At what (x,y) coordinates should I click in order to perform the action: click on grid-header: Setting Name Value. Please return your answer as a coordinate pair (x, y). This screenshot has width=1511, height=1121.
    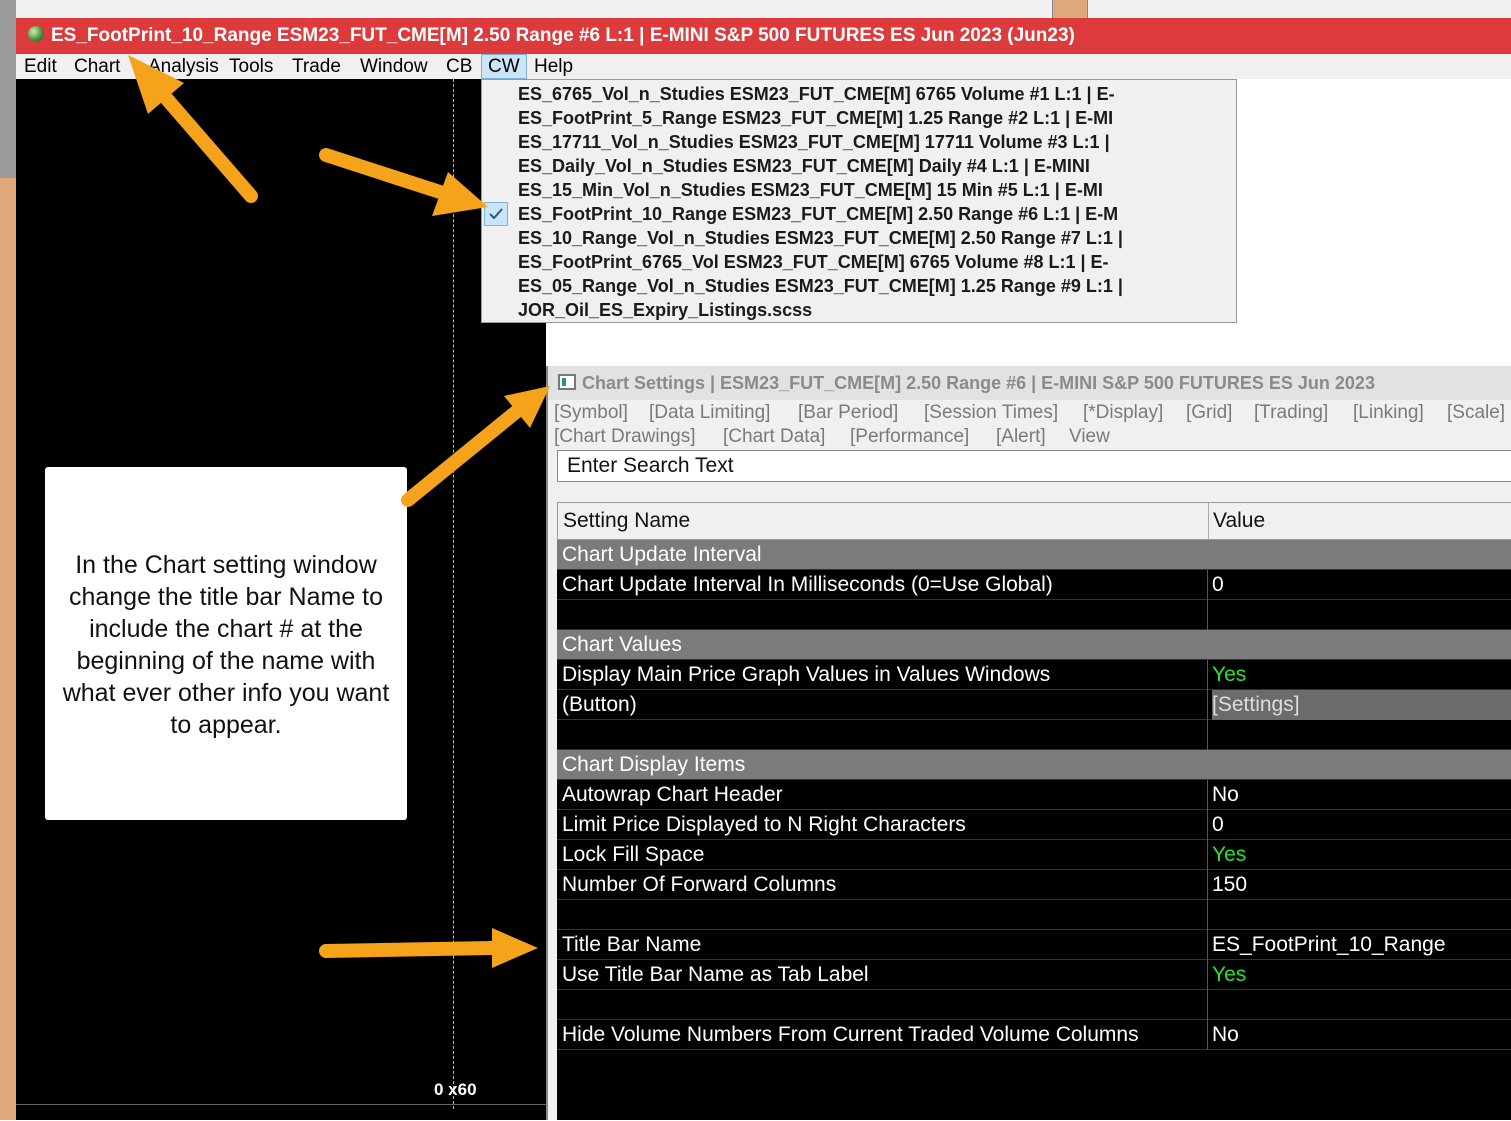
    Looking at the image, I should click on (1034, 521).